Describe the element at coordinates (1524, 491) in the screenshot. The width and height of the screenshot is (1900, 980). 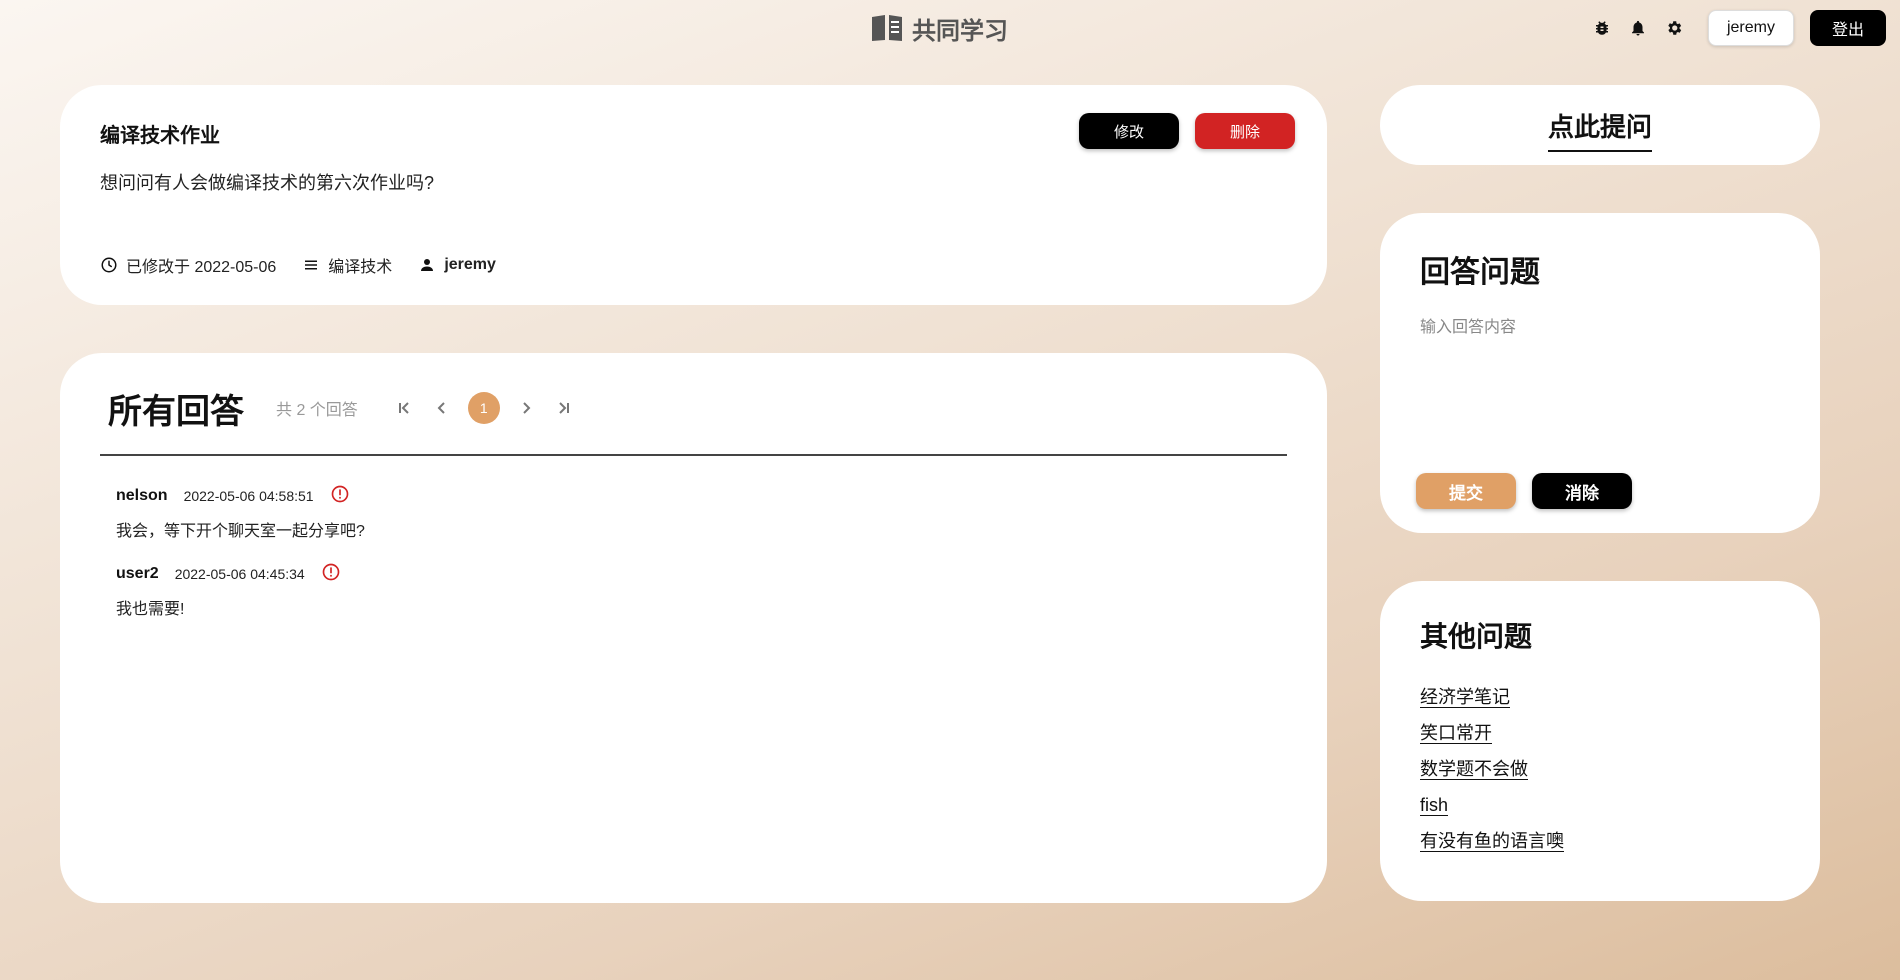
I see `reply-actions: 提交 消除` at that location.